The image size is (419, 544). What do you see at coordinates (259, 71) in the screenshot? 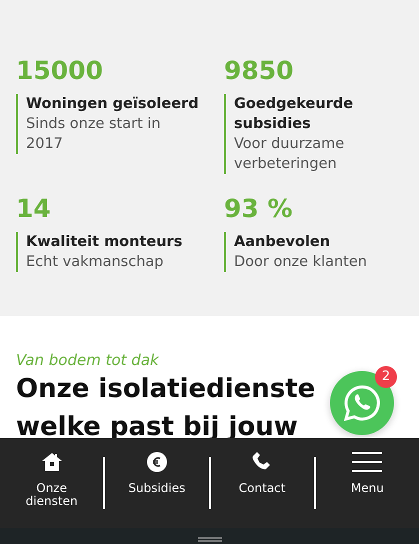
I see `stat-number: 9850` at bounding box center [259, 71].